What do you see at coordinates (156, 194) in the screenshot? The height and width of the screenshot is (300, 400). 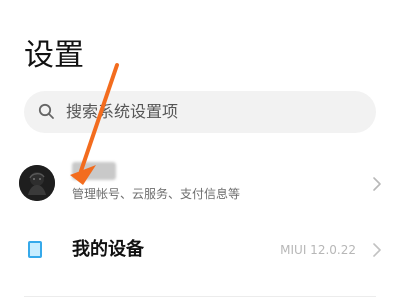 I see `account-subtitle: 管理帐号、云服务、支付信息等` at bounding box center [156, 194].